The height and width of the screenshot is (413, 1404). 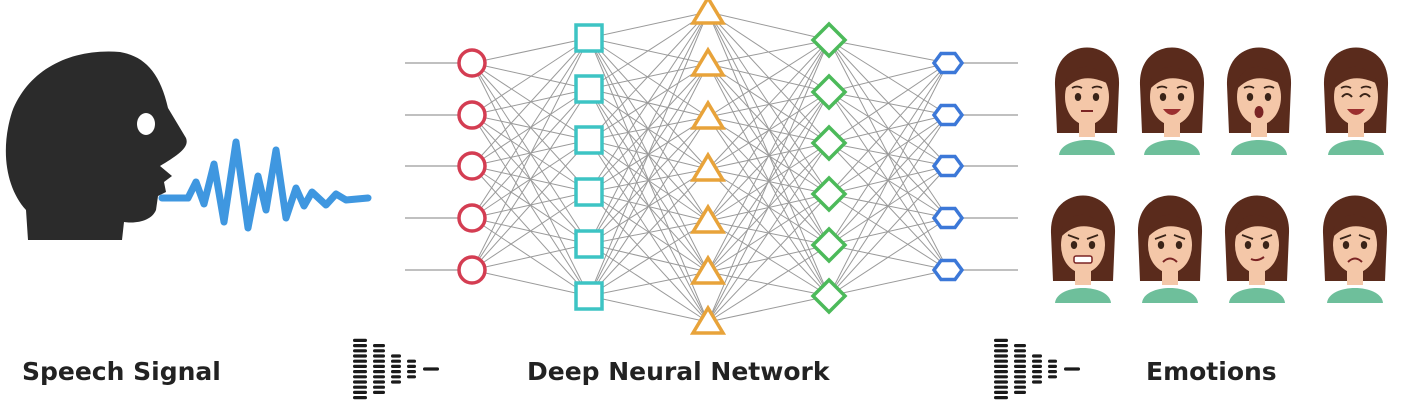 What do you see at coordinates (265, 185) in the screenshot?
I see `sound-wave-icon` at bounding box center [265, 185].